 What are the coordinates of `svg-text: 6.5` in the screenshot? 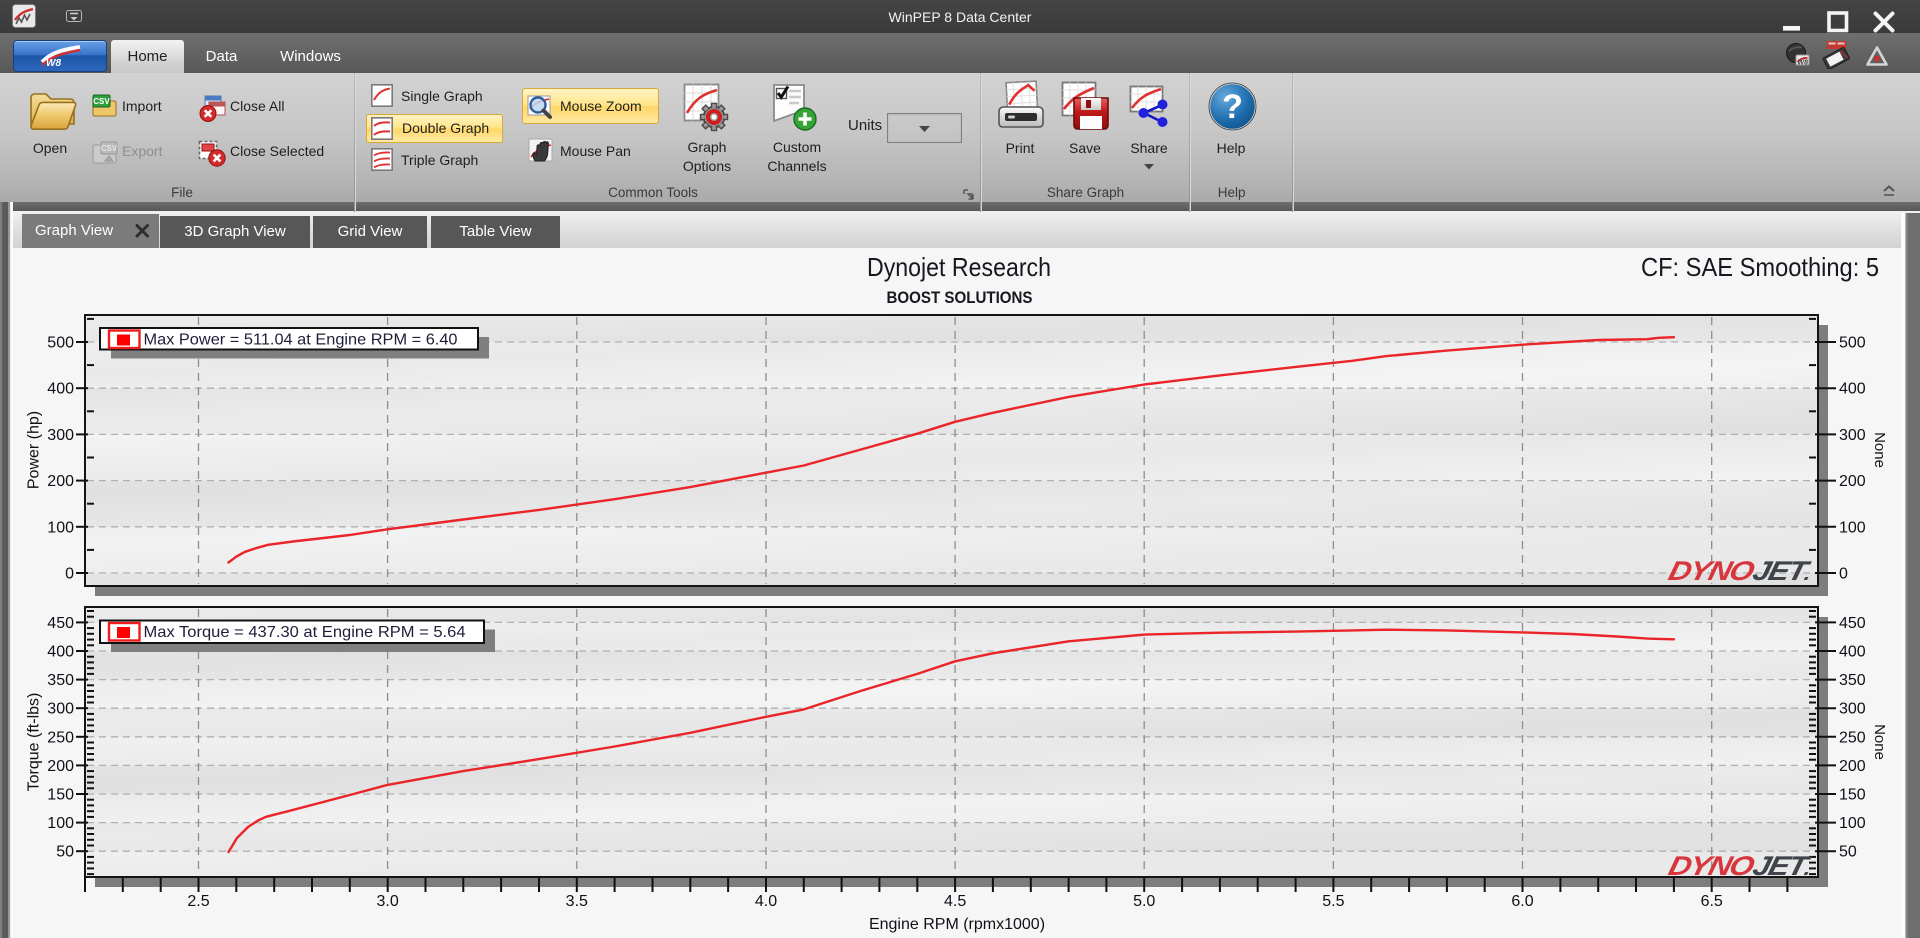 It's located at (1712, 901).